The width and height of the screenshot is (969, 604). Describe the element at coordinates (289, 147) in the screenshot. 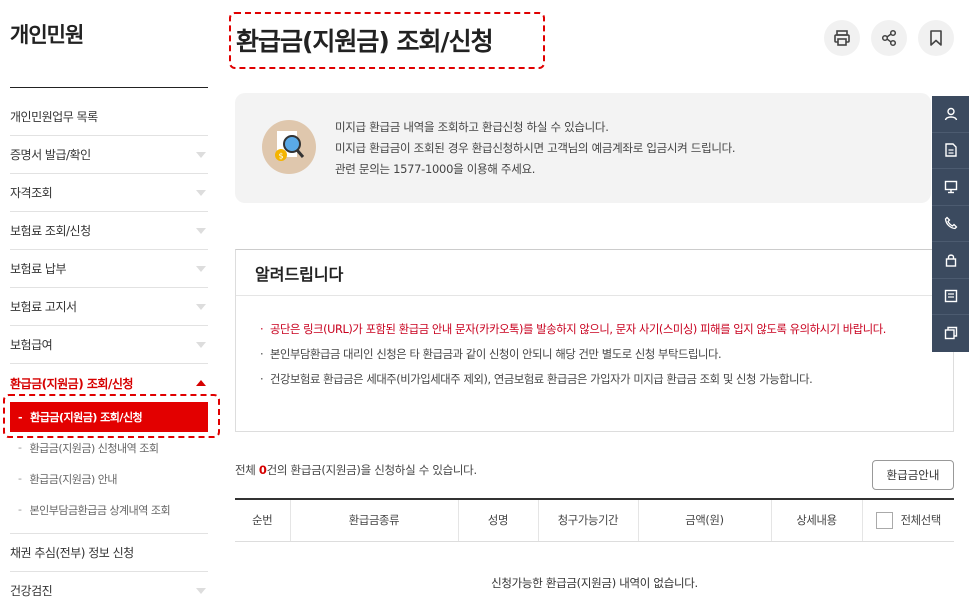

I see `refund-search-icon: $` at that location.